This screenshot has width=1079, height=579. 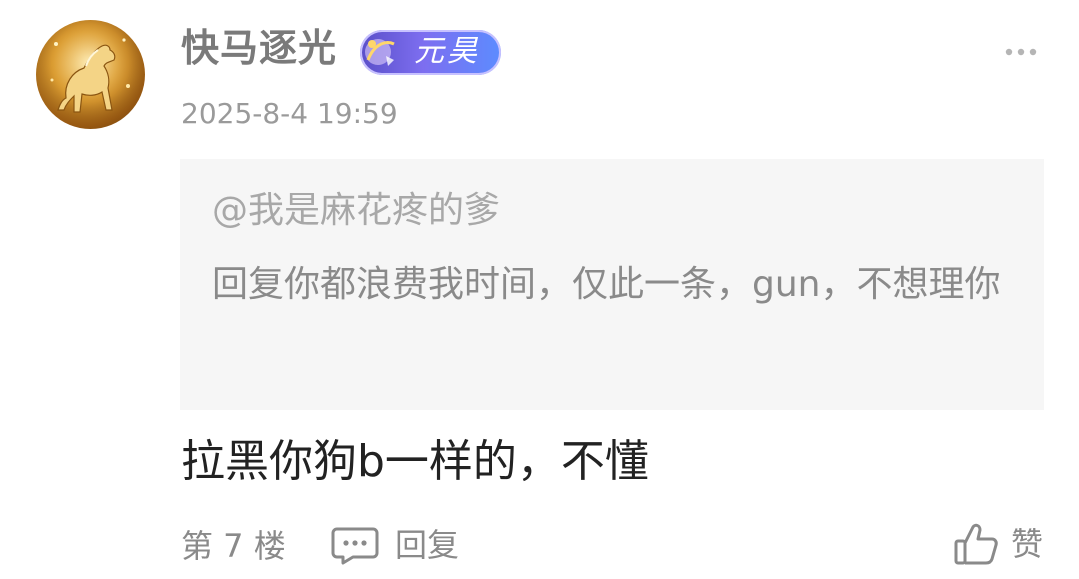 What do you see at coordinates (415, 461) in the screenshot?
I see `comment-text: 拉黑你狗b一样的，不懂` at bounding box center [415, 461].